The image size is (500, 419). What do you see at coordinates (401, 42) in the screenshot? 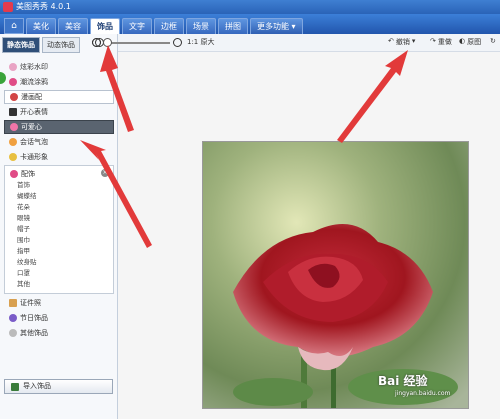
I see `undo-button: ↶ 撤销 ▾` at bounding box center [401, 42].